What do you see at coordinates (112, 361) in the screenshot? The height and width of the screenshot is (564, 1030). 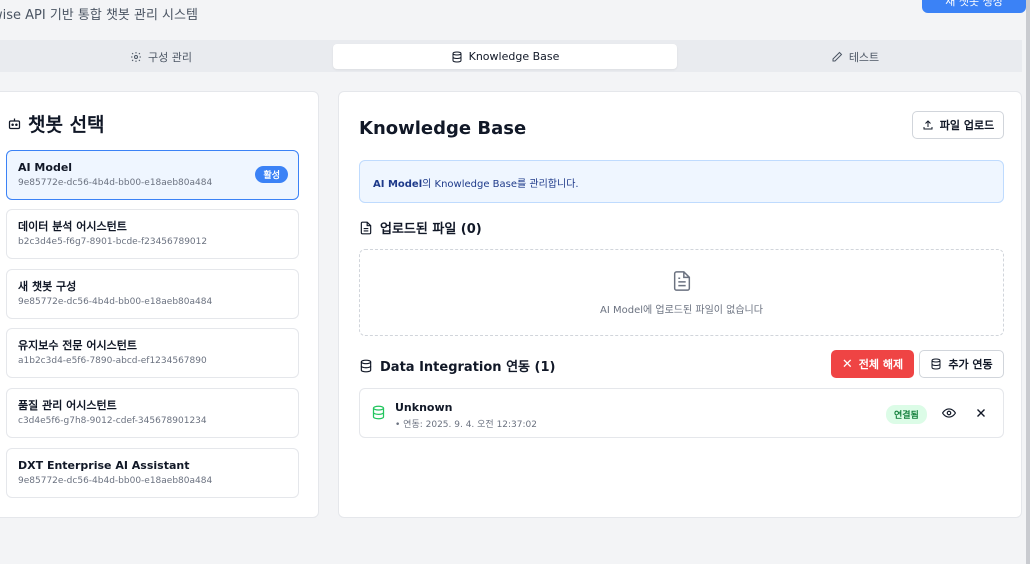 I see `chatbot-id: a1b2c3d4-e5f6-7890-abcd-ef1234567890` at bounding box center [112, 361].